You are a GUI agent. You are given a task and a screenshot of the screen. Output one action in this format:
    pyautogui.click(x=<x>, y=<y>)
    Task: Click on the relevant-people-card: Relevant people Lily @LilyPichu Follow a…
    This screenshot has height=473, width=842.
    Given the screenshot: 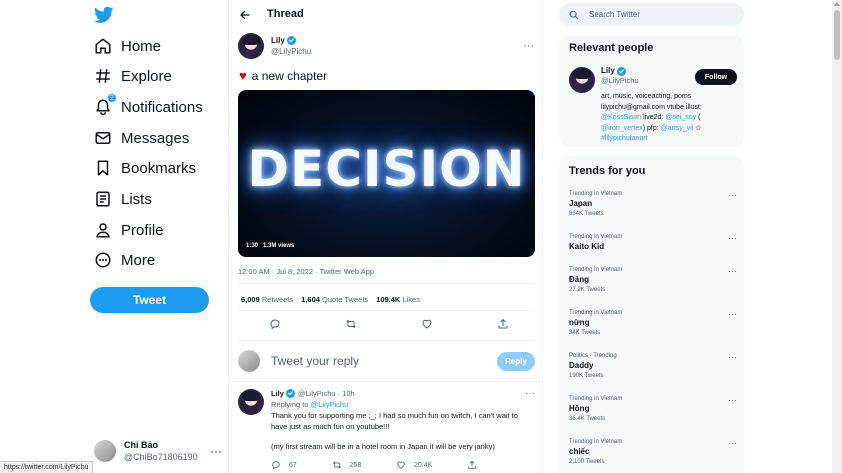 What is the action you would take?
    pyautogui.click(x=651, y=91)
    